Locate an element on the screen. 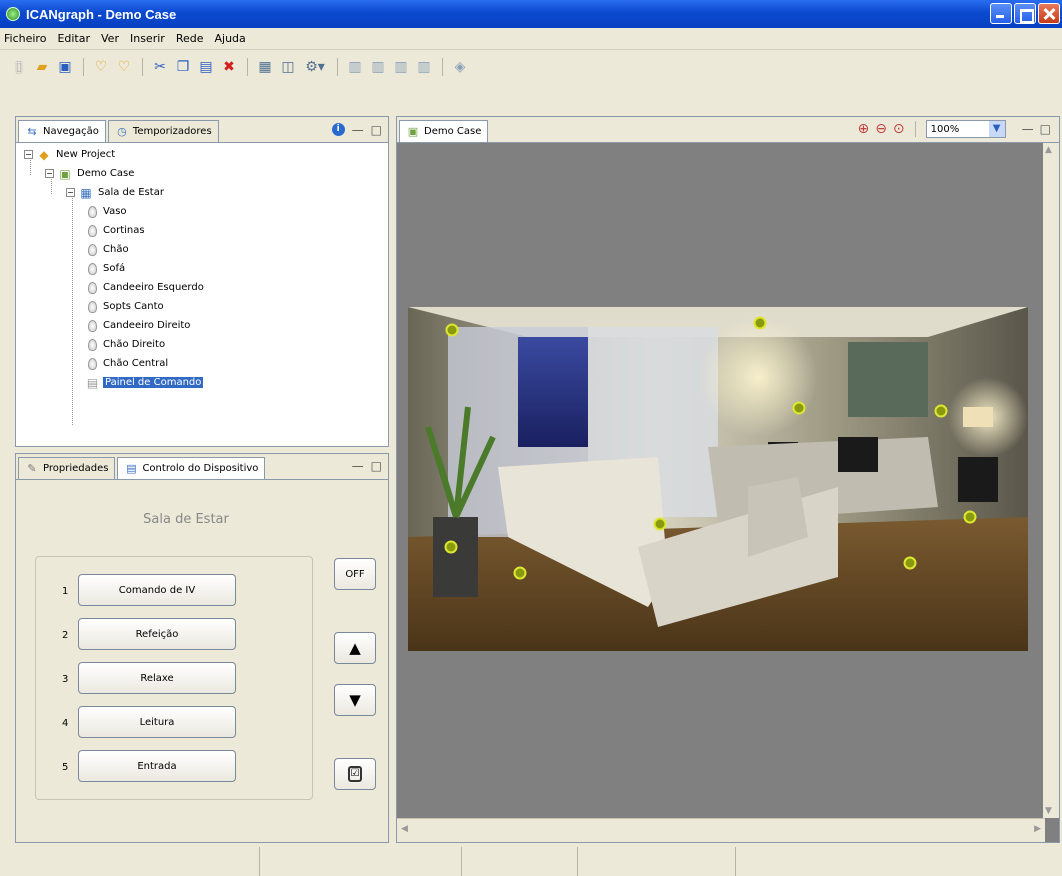 This screenshot has height=876, width=1062. tab-temporizadores: ◷ Temporizadores is located at coordinates (163, 131).